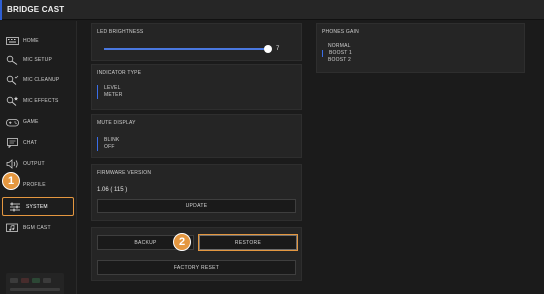  I want to click on option-level: LEVEL, so click(113, 88).